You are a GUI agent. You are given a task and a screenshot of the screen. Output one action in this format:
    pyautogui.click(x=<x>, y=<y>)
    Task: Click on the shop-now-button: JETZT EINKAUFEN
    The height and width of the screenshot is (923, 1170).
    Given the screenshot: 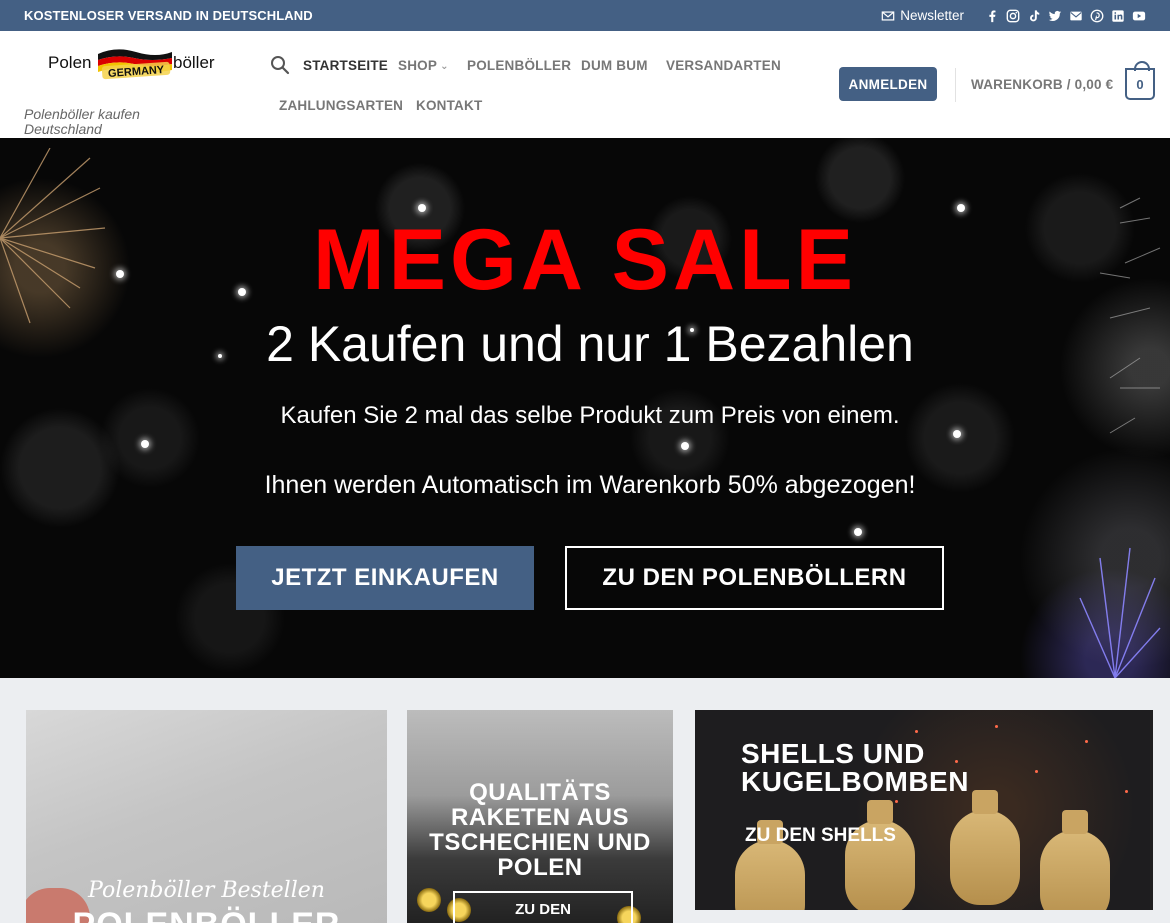 What is the action you would take?
    pyautogui.click(x=385, y=578)
    